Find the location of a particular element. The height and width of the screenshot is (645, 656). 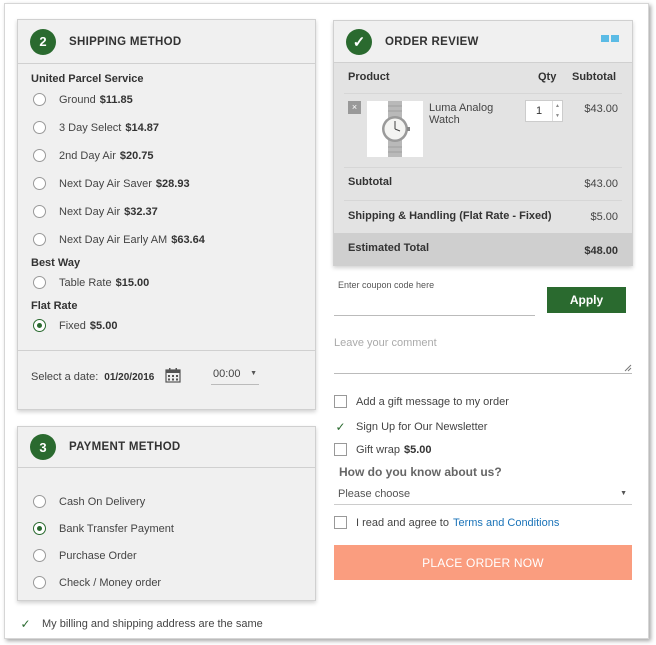

gift-message-checkbox-row: Add a gift message to my order is located at coordinates (421, 401).